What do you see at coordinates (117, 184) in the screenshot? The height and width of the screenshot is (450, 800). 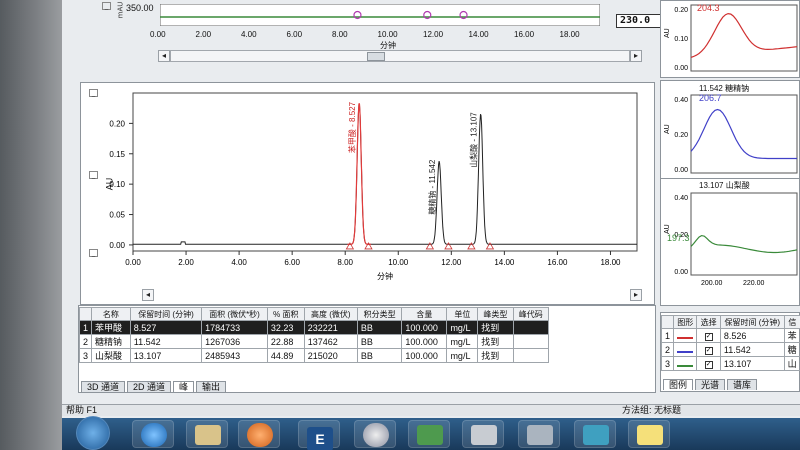 I see `y-tick-label: 0.10` at bounding box center [117, 184].